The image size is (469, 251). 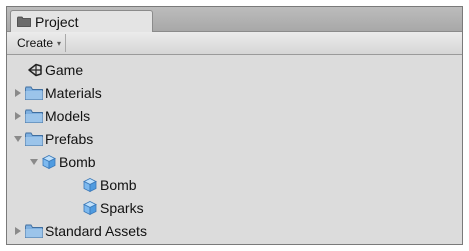 I want to click on folder-open-icon, so click(x=34, y=139).